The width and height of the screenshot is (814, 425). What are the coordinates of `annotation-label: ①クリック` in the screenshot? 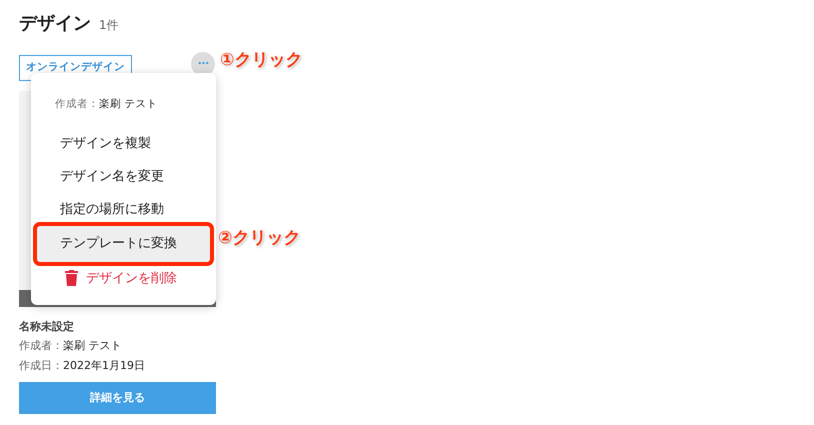 It's located at (261, 60).